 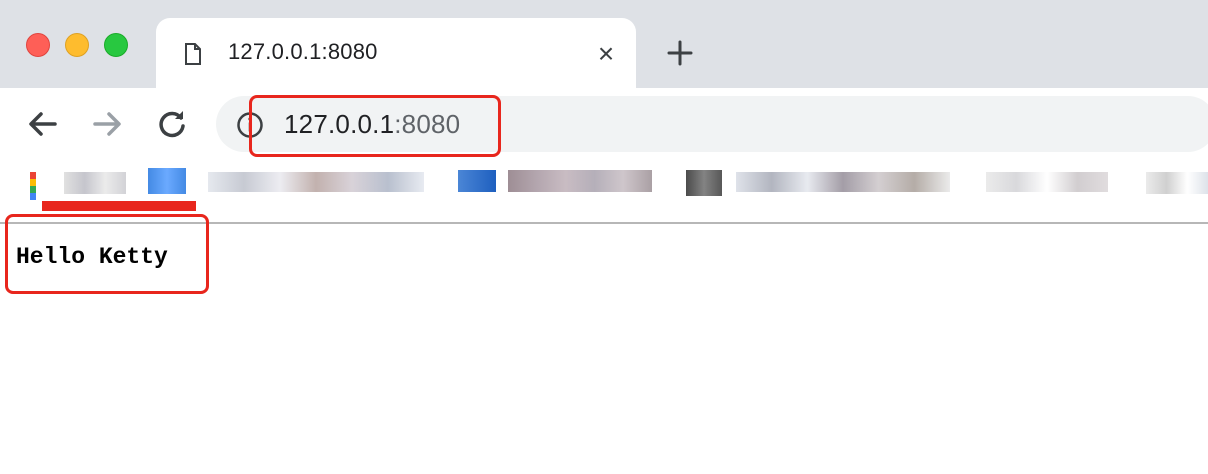 I want to click on back-arrow-icon, so click(x=43, y=124).